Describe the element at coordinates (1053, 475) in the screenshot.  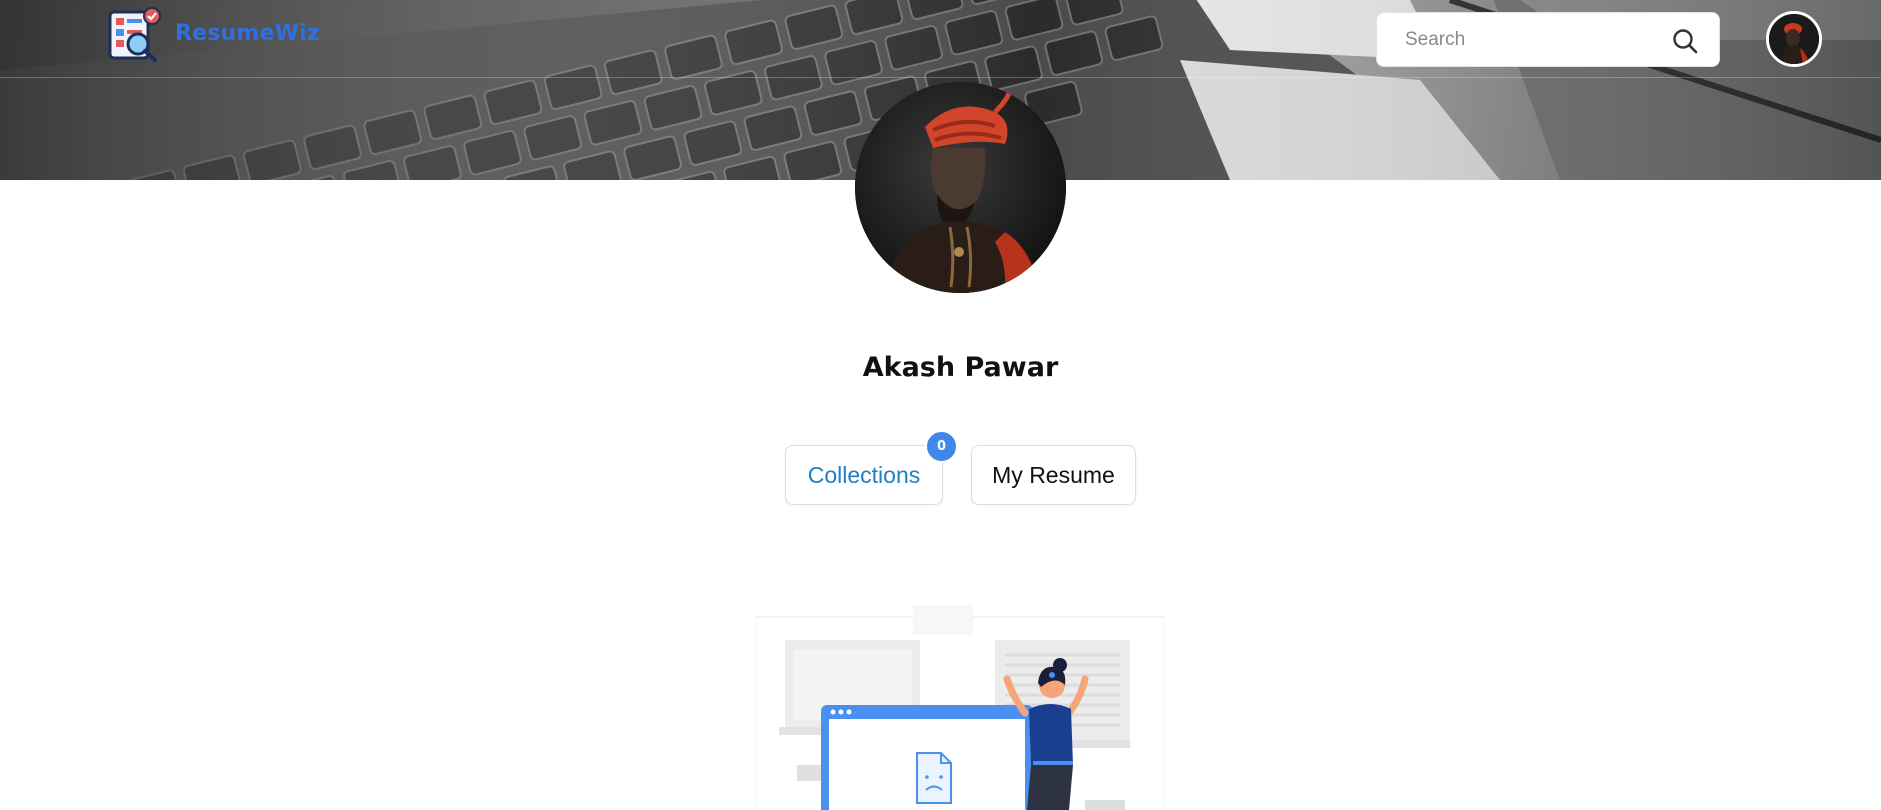
I see `my-resume-button: My Resume` at that location.